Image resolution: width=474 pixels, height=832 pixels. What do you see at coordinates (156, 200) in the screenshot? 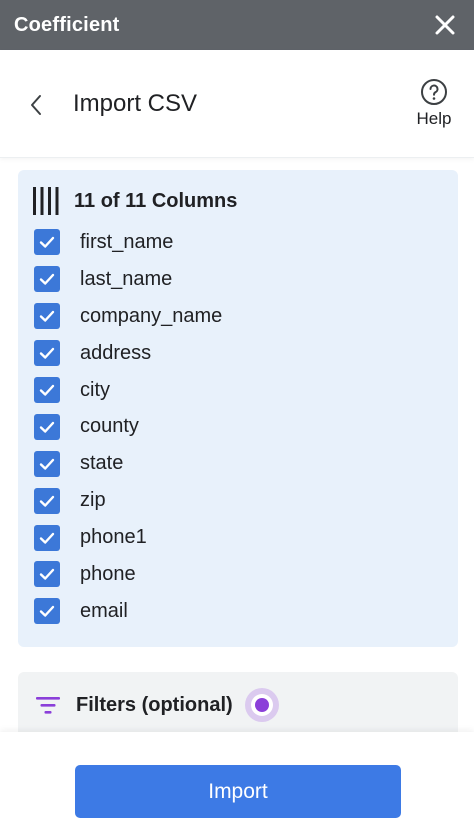
I see `columns-count: 11 of 11 Columns` at bounding box center [156, 200].